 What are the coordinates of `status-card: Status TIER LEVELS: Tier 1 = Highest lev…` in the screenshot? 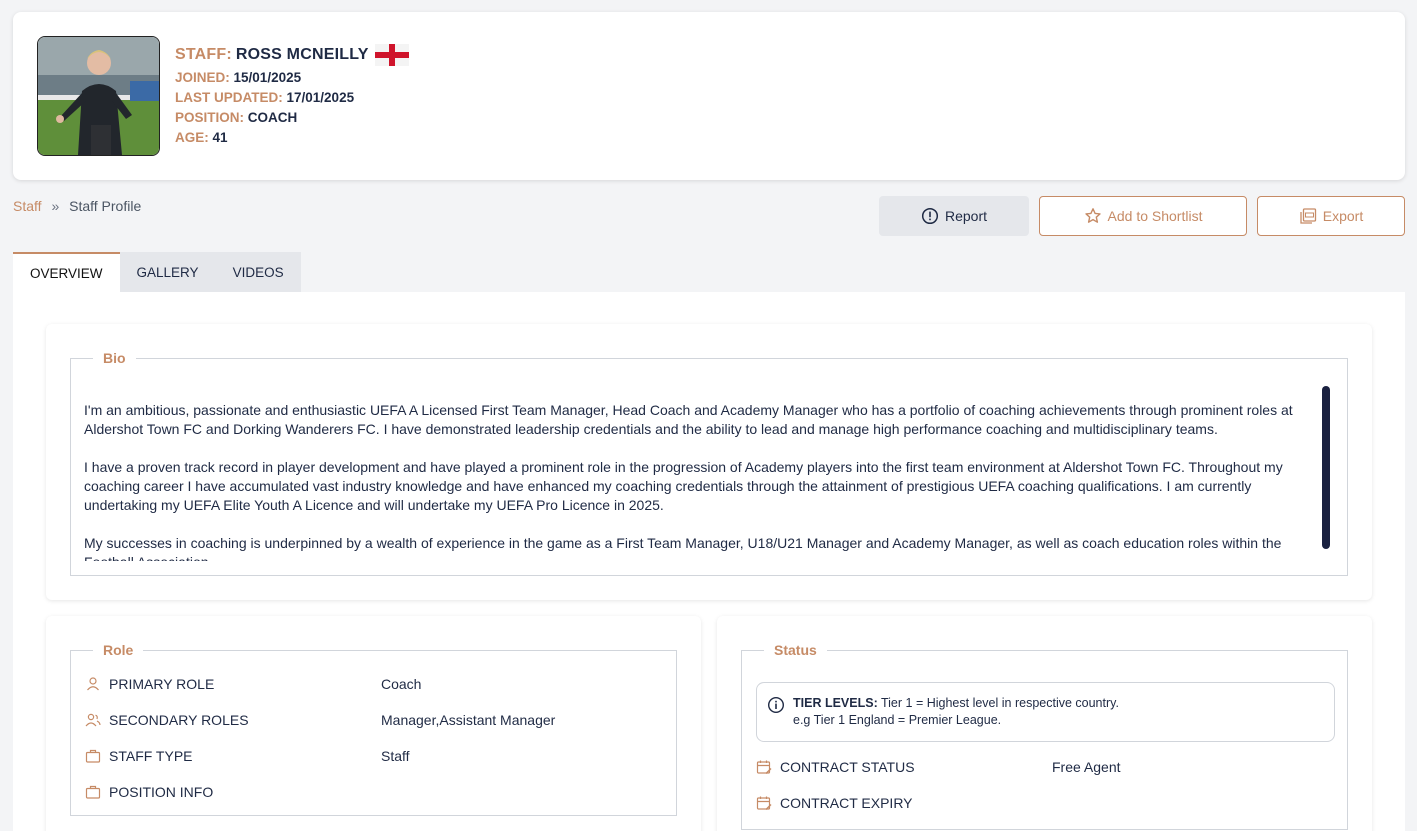 It's located at (1044, 723).